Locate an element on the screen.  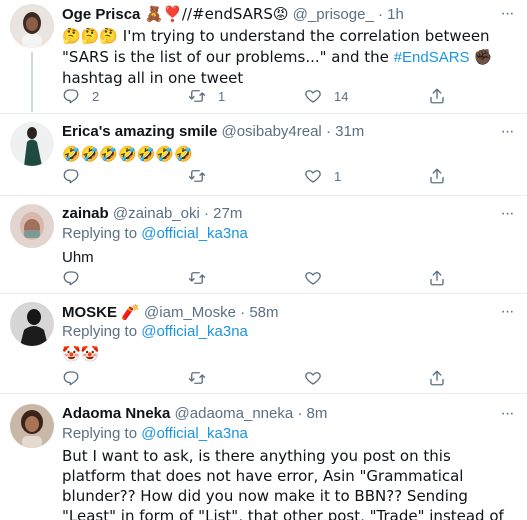
timestamp: 1h is located at coordinates (395, 14).